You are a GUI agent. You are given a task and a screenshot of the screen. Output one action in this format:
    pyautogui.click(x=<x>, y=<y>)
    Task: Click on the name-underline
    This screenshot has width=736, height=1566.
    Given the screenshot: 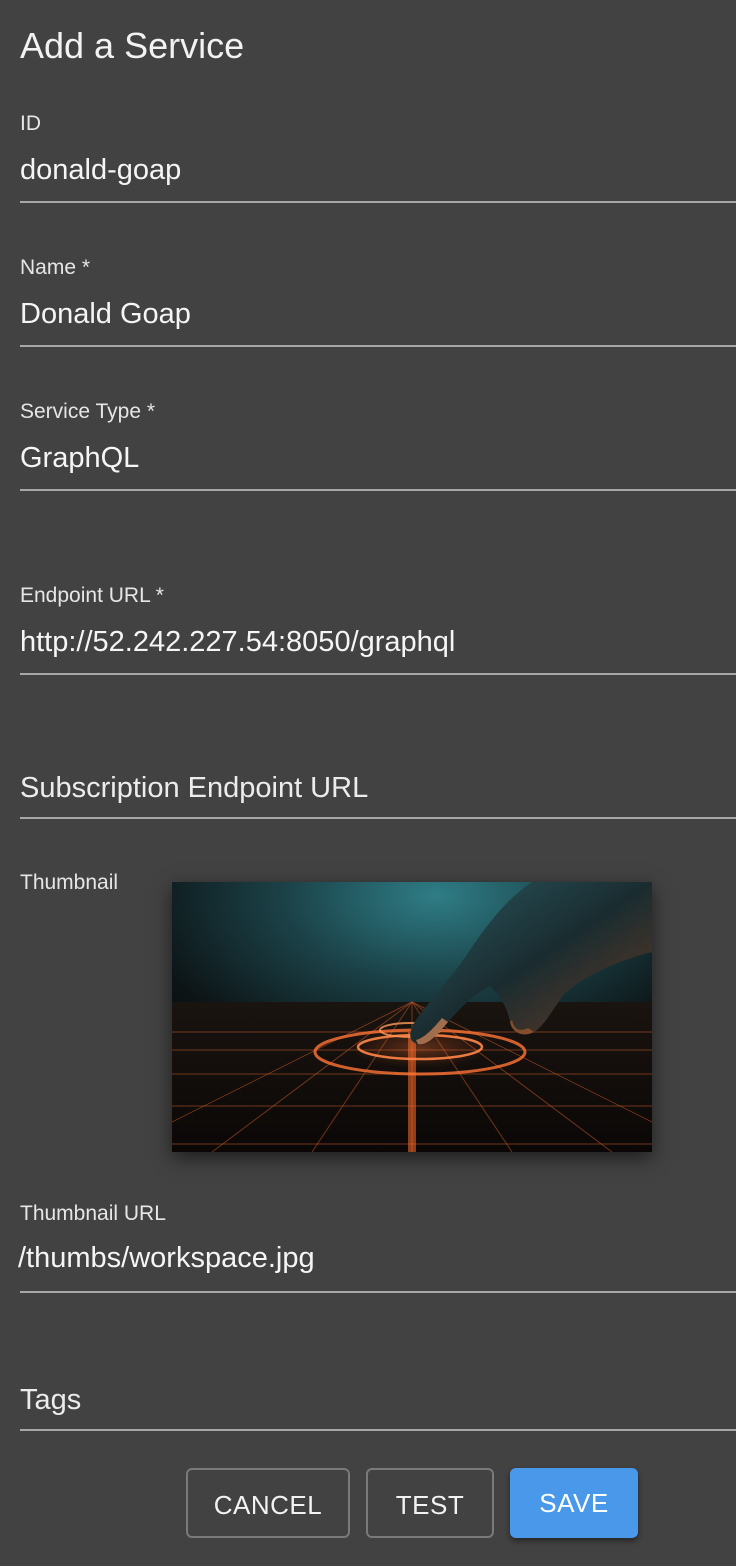 What is the action you would take?
    pyautogui.click(x=378, y=346)
    